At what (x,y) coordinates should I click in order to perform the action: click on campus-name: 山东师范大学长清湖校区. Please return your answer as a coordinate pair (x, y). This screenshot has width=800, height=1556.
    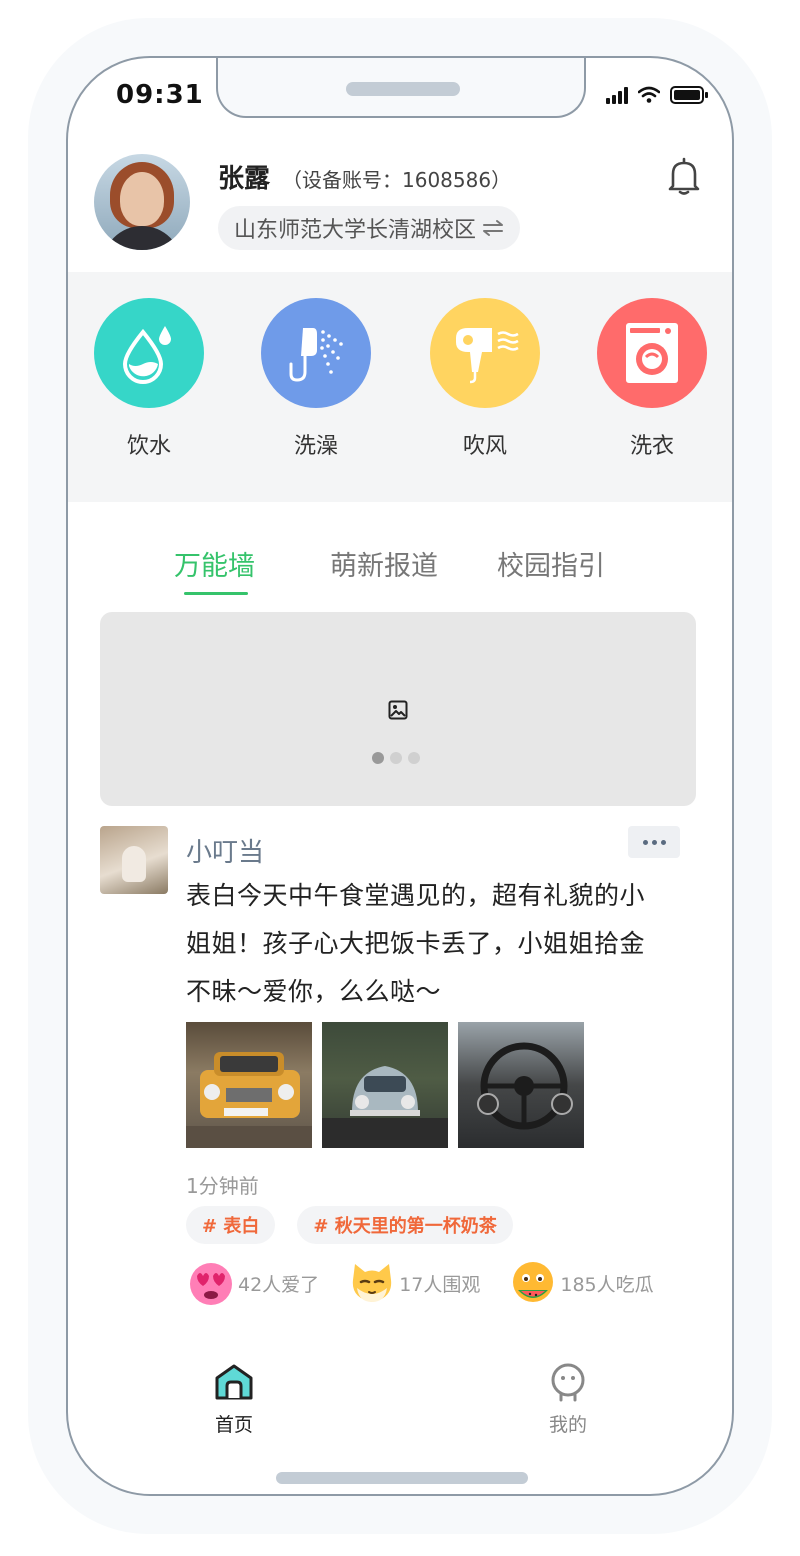
    Looking at the image, I should click on (355, 230).